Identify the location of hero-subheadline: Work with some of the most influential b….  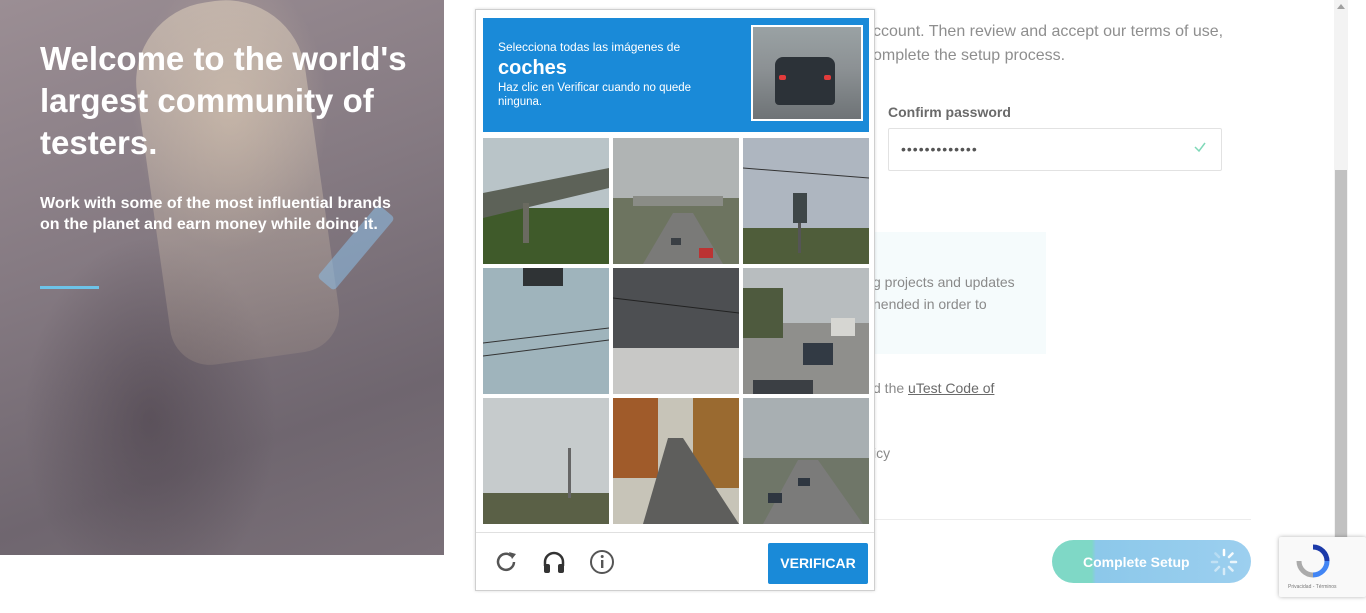
(215, 214).